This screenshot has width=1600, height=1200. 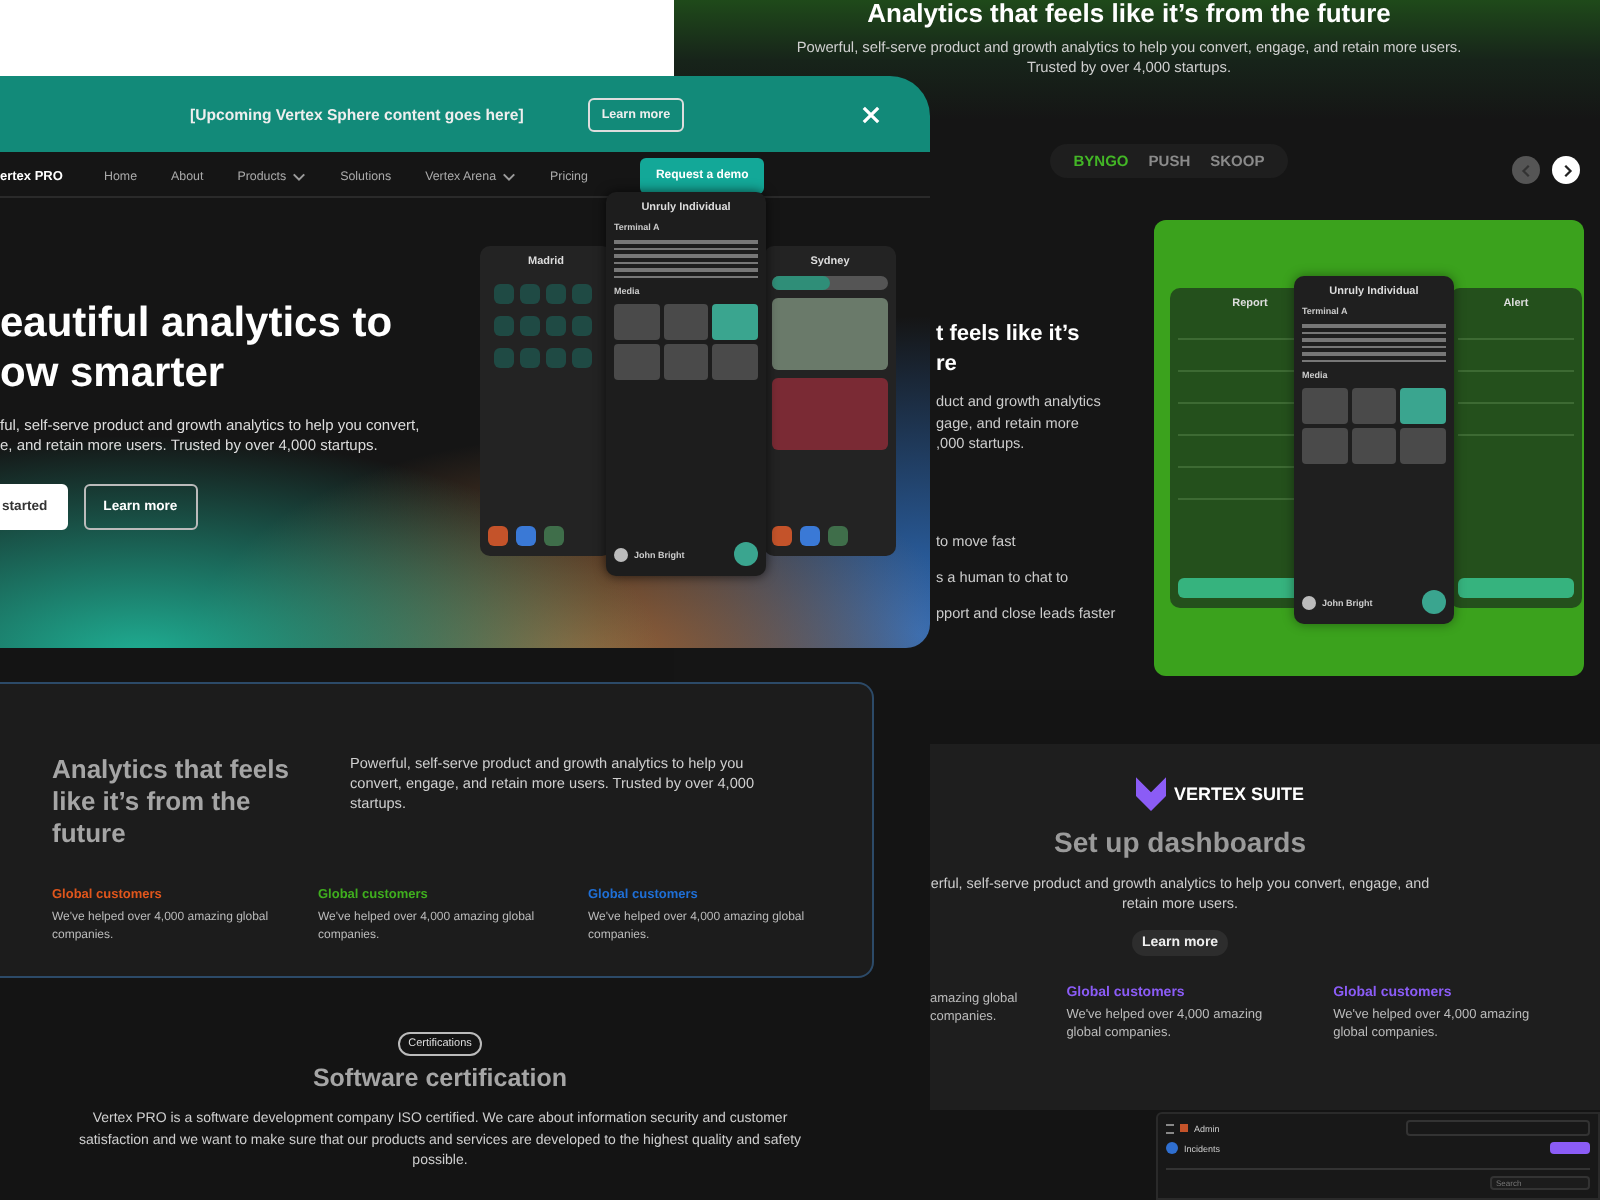 I want to click on previous-button, so click(x=1526, y=170).